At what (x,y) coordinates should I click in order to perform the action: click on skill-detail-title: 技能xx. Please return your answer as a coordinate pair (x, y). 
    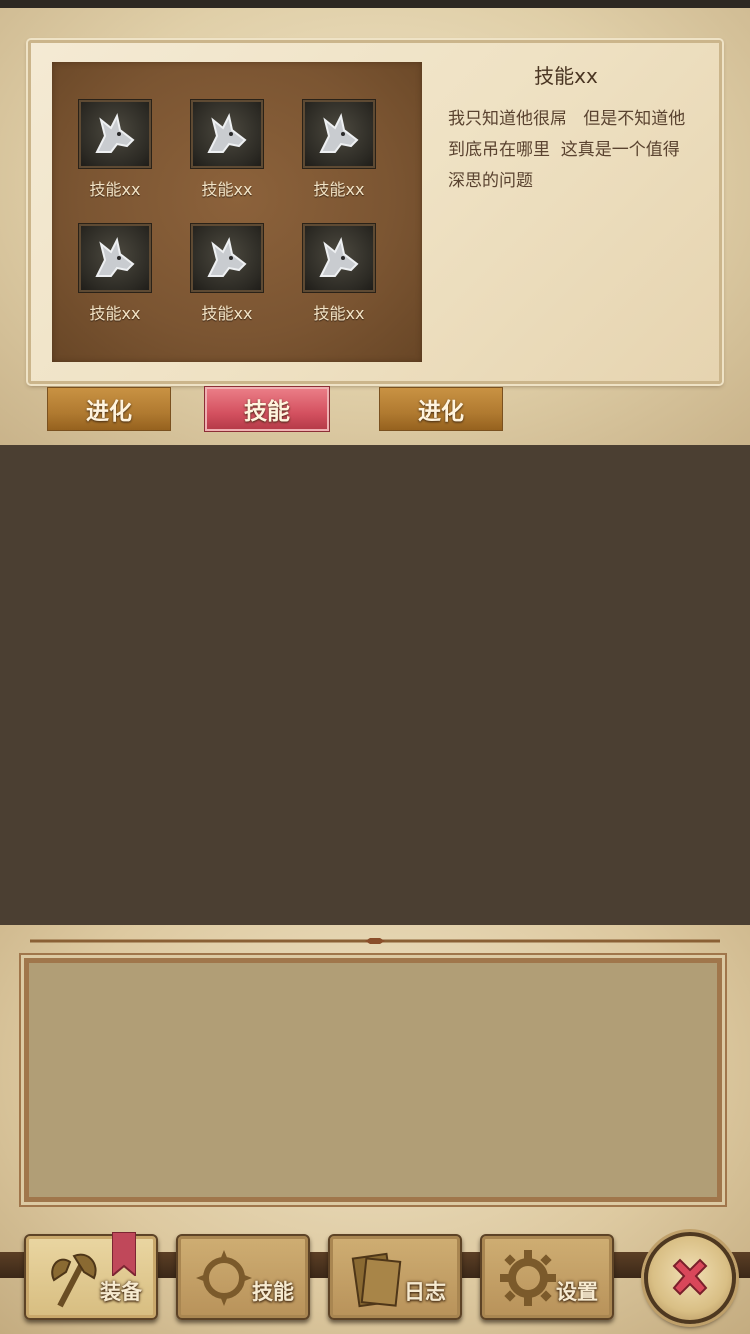
    Looking at the image, I should click on (566, 76).